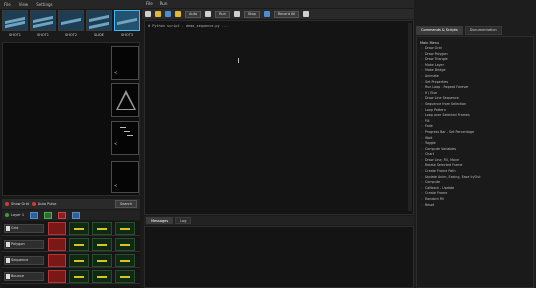 This screenshot has height=288, width=536. What do you see at coordinates (71, 215) in the screenshot?
I see `layer-bar: Layer 1` at bounding box center [71, 215].